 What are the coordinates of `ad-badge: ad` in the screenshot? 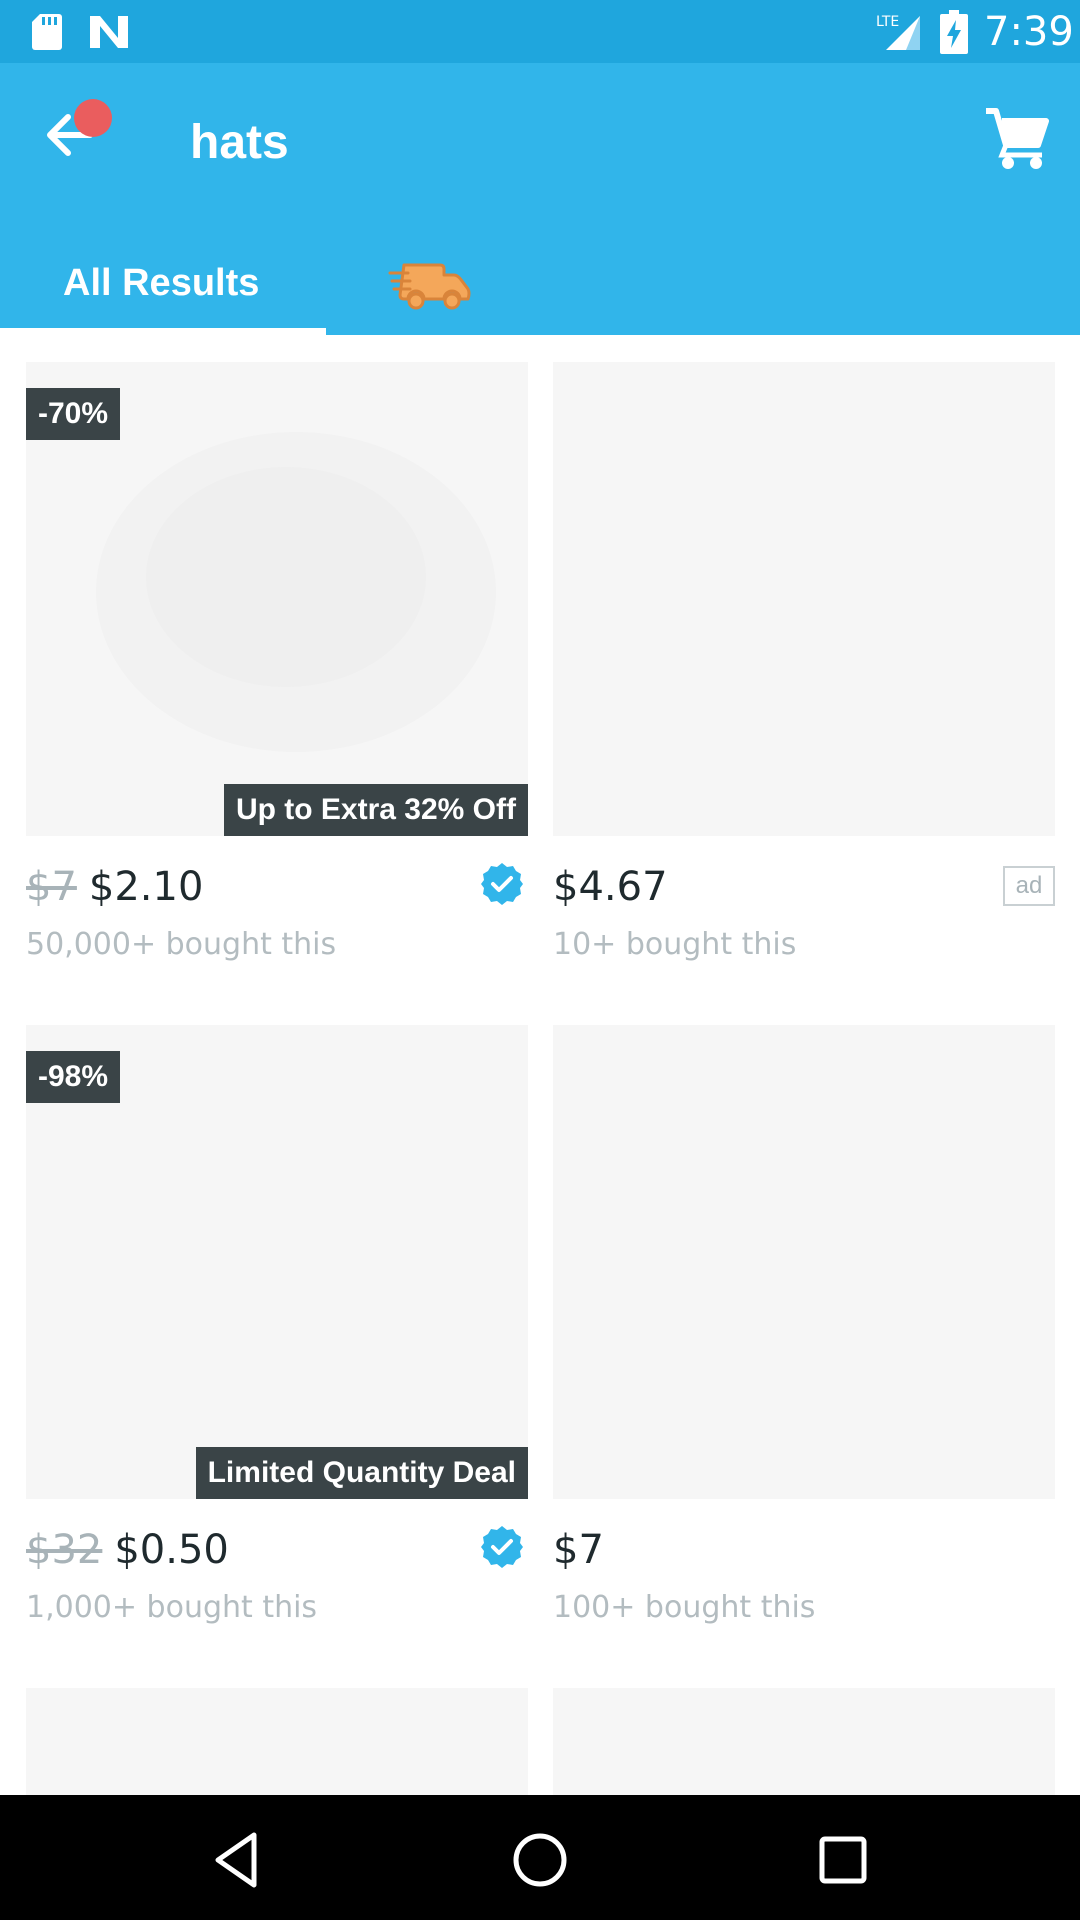 It's located at (1029, 886).